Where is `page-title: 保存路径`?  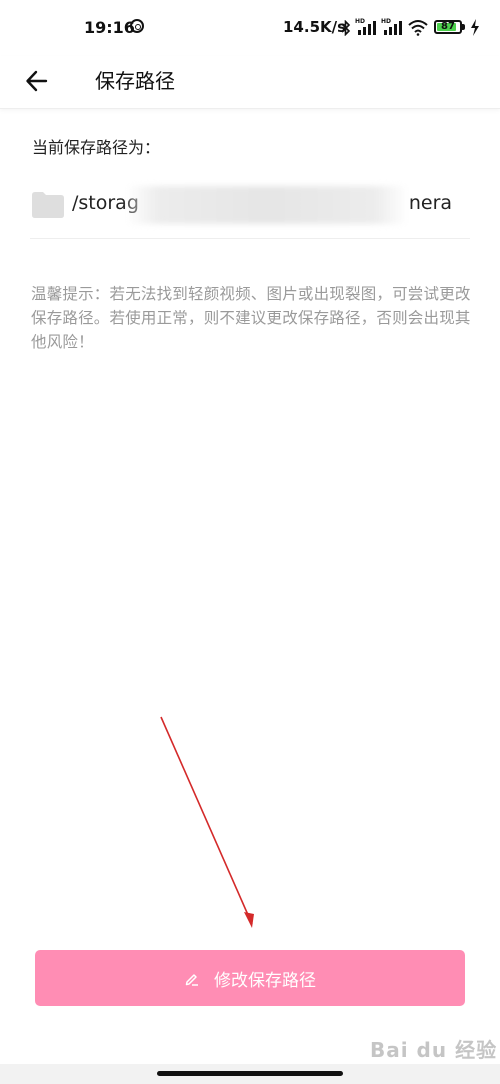 page-title: 保存路径 is located at coordinates (135, 81).